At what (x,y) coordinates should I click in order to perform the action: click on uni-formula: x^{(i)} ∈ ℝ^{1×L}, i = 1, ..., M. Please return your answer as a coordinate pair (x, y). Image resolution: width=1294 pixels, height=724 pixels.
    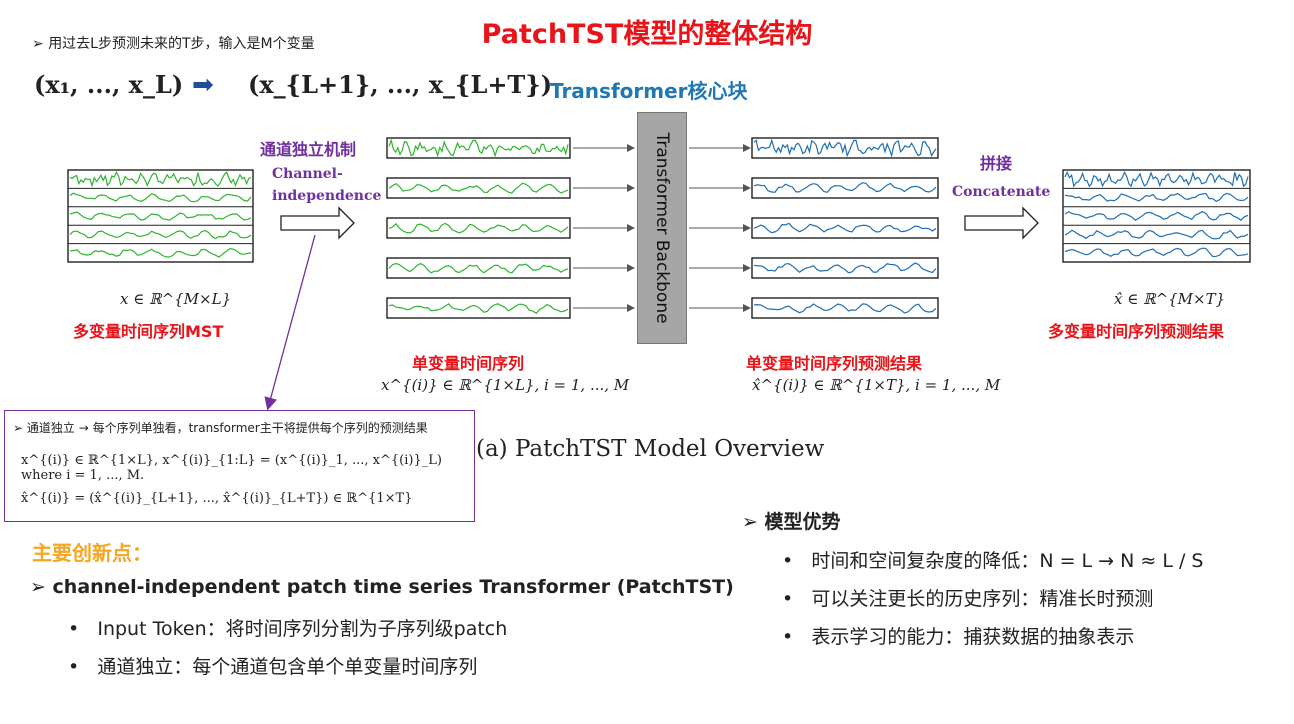
    Looking at the image, I should click on (505, 385).